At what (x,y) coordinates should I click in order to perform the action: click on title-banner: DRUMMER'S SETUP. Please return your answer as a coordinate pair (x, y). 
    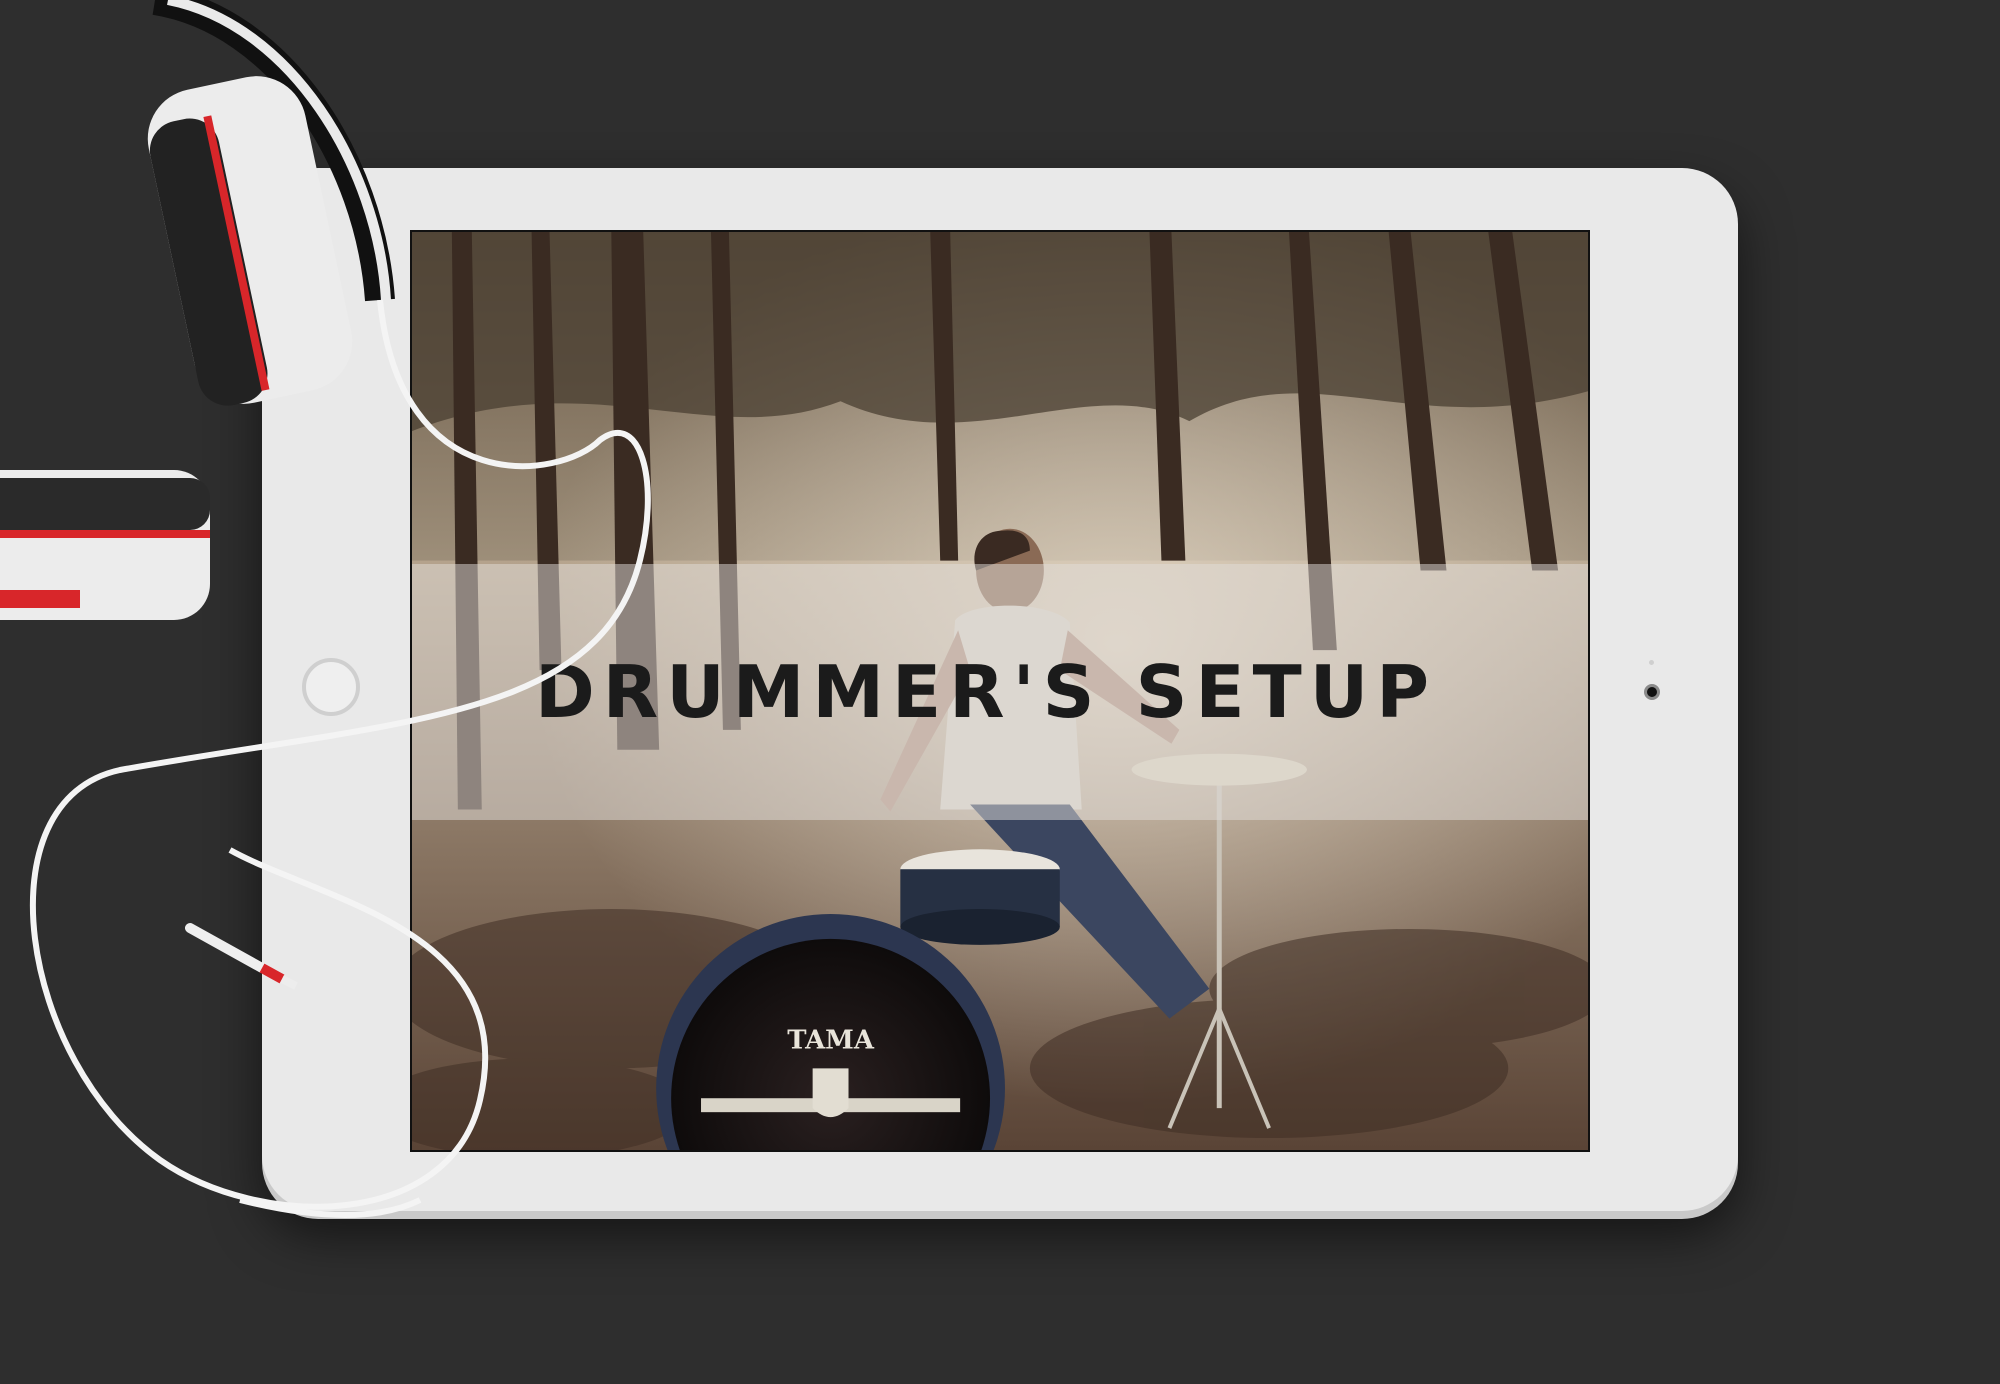
    Looking at the image, I should click on (1000, 692).